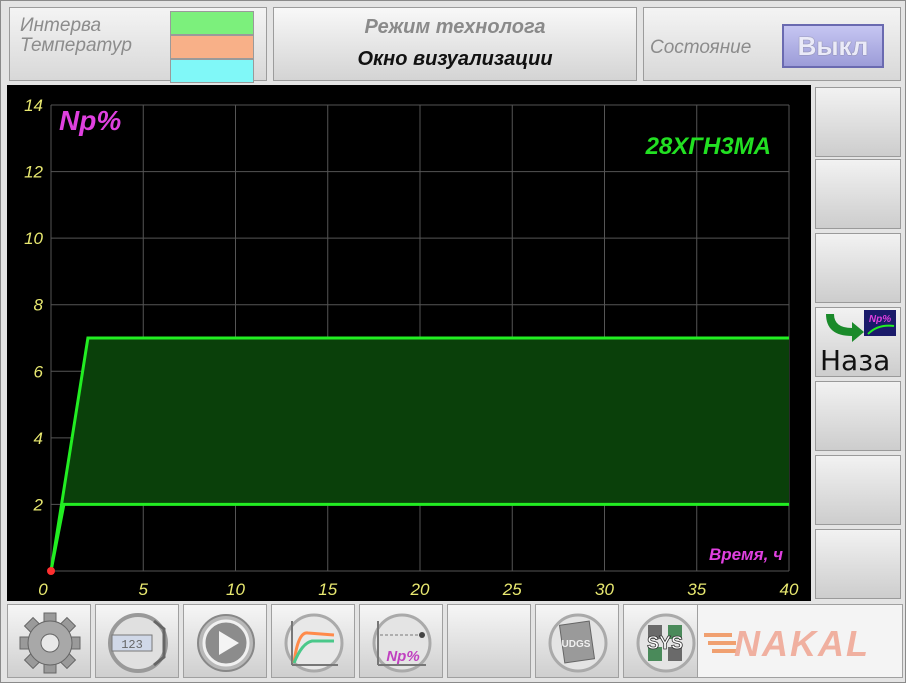  I want to click on back-arrow-icon: Np%, so click(861, 326).